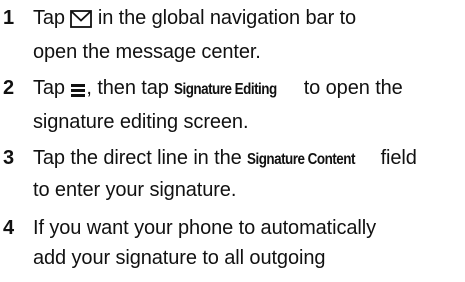  I want to click on step-line: add your signature to all outgoing, so click(179, 258).